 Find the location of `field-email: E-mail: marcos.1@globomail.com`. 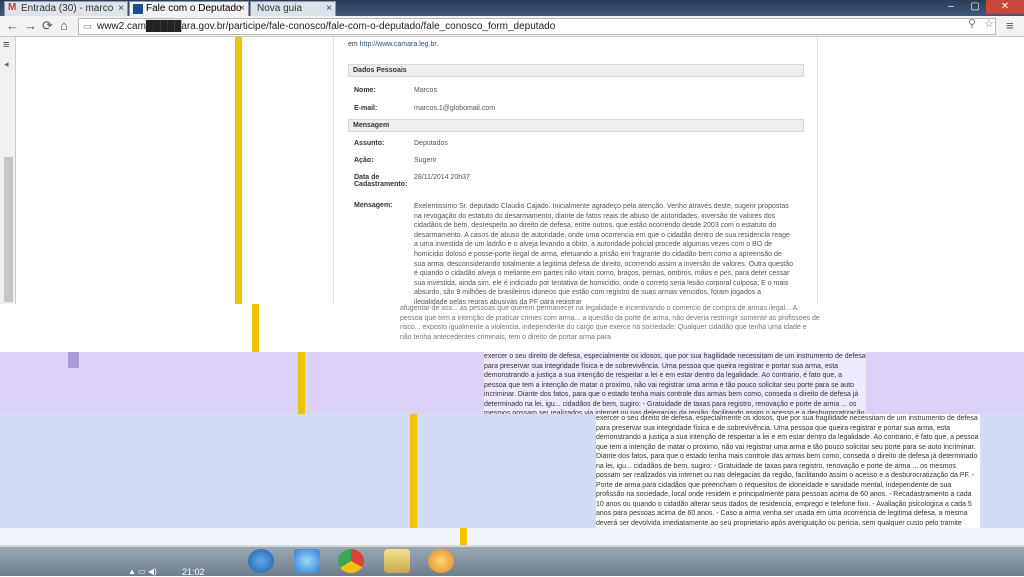

field-email: E-mail: marcos.1@globomail.com is located at coordinates (576, 108).